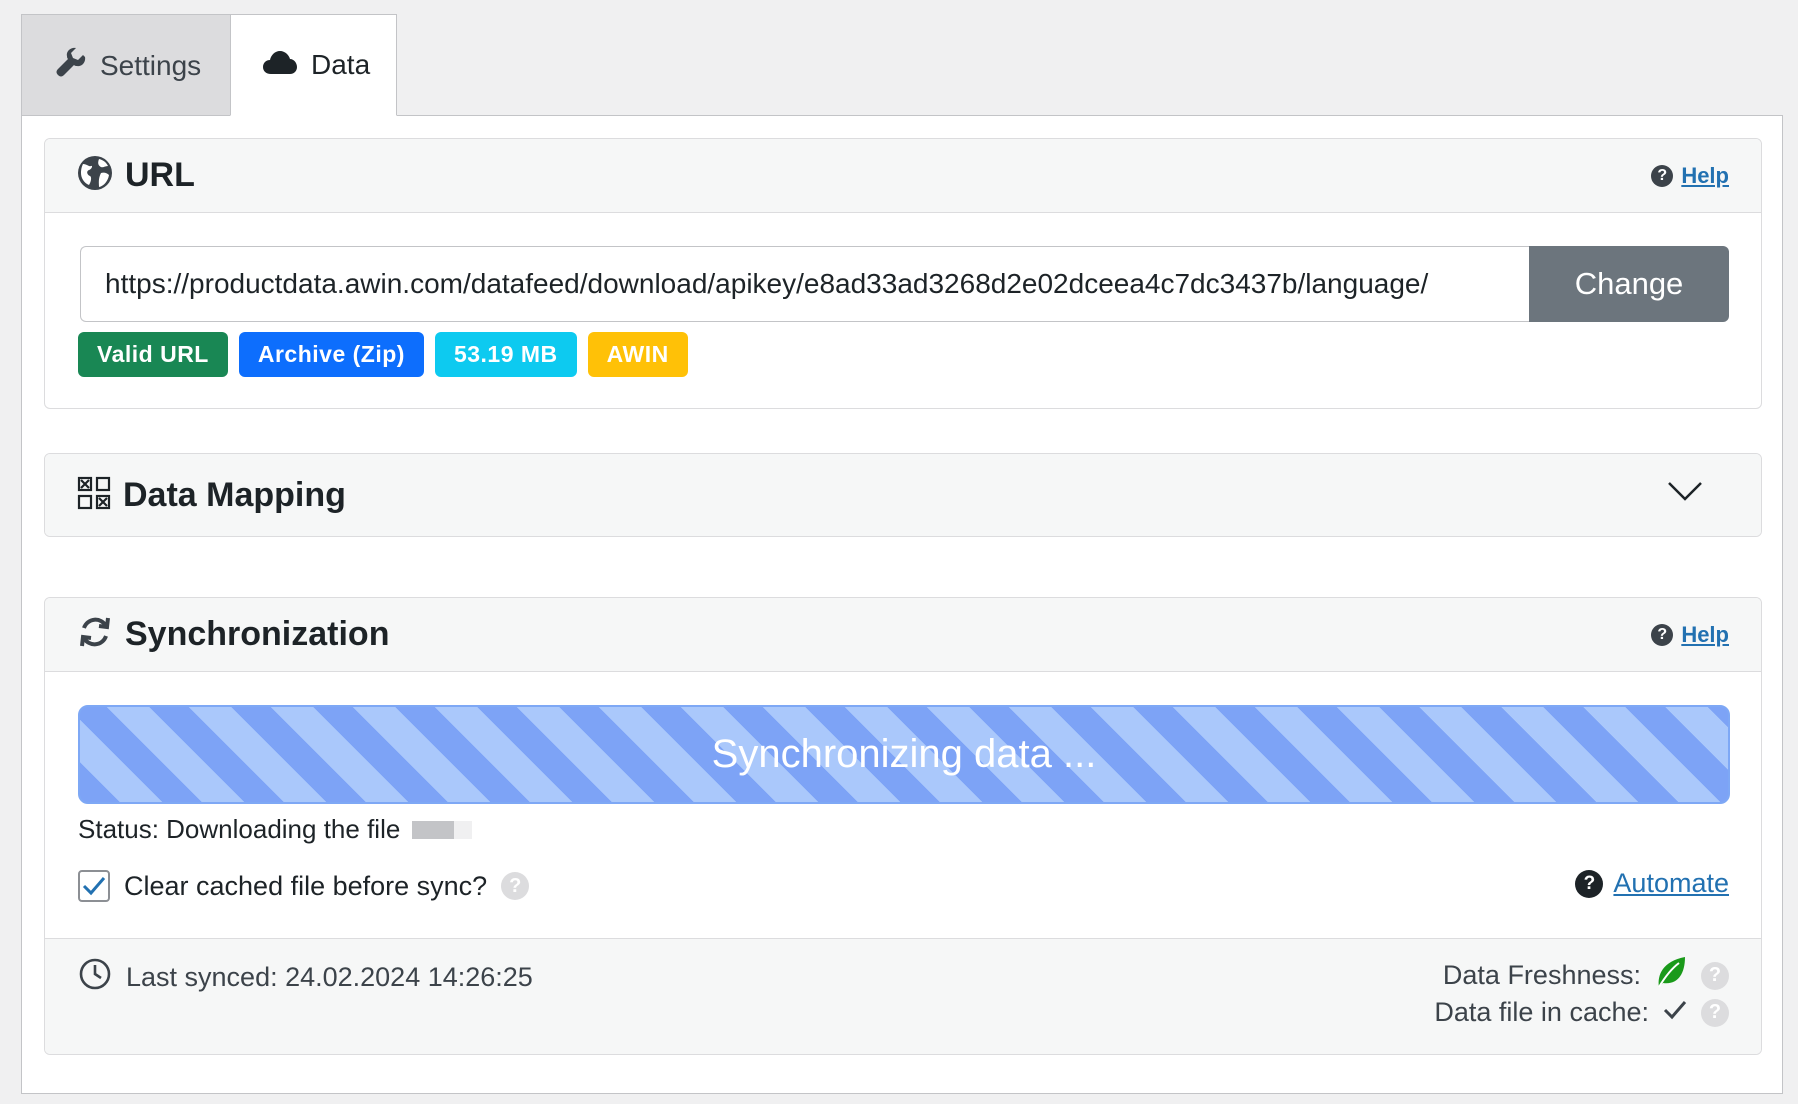 This screenshot has width=1798, height=1104. What do you see at coordinates (505, 354) in the screenshot?
I see `file-size-badge: 53.19 MB` at bounding box center [505, 354].